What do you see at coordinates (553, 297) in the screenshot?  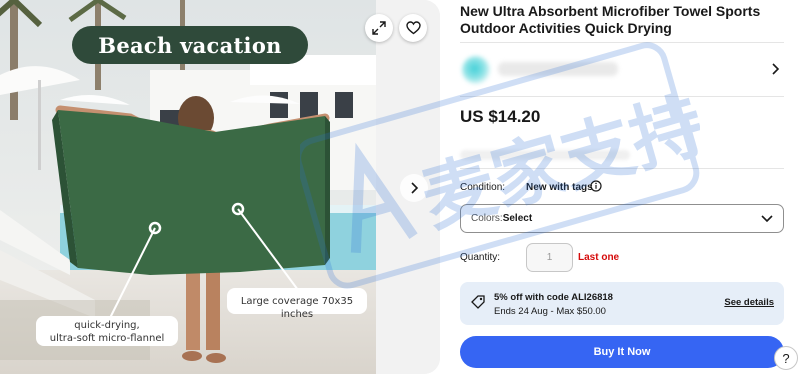 I see `coupon-offer: 5% off with code ALI26818` at bounding box center [553, 297].